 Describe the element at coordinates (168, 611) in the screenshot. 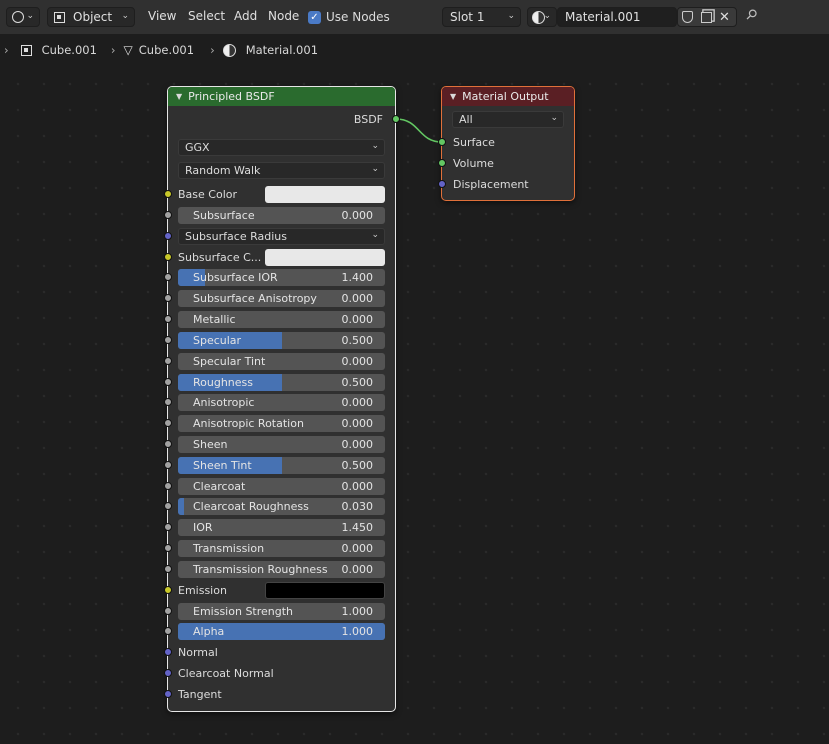

I see `emission-strength-socket` at that location.